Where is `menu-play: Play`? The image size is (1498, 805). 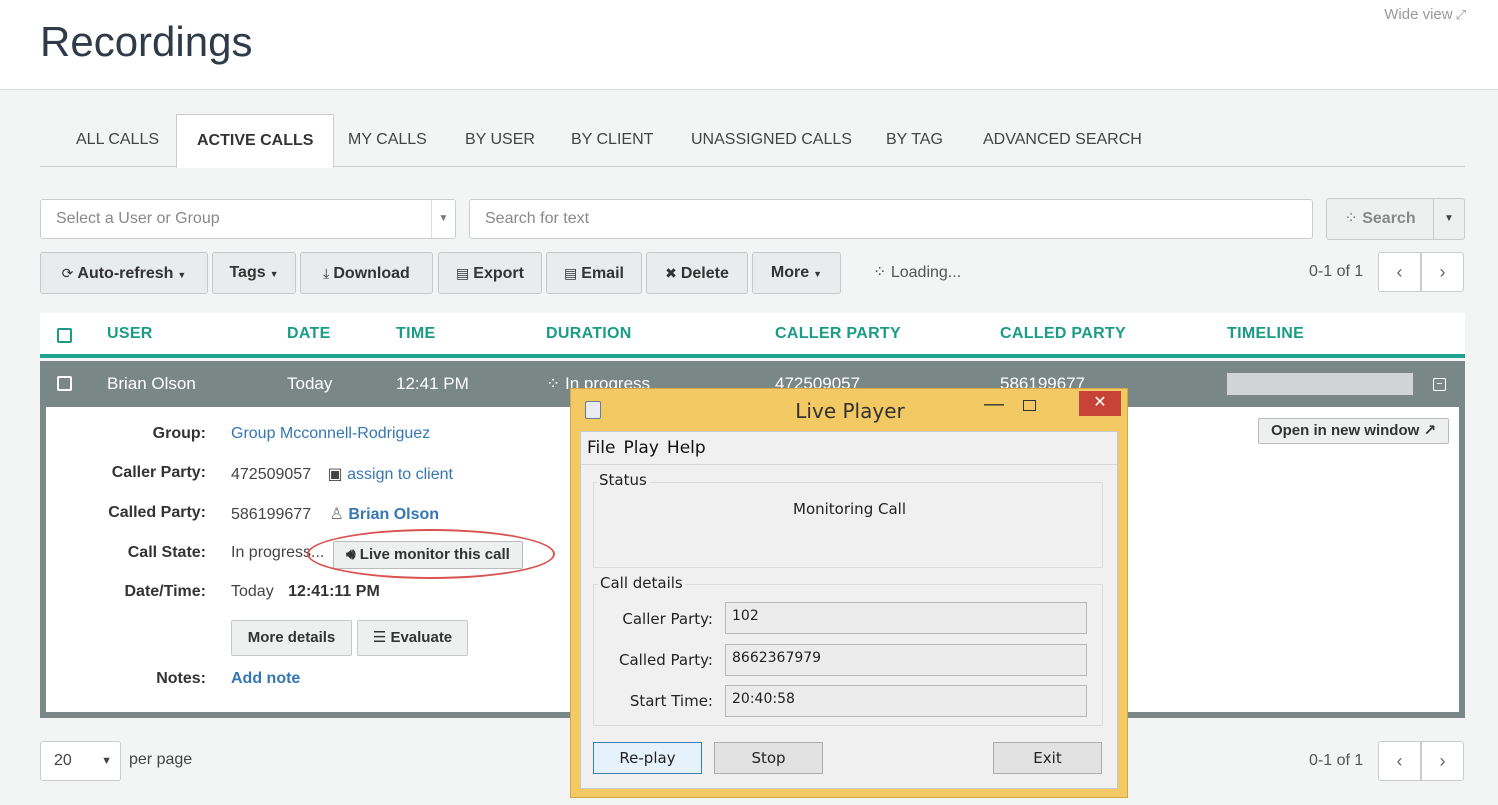 menu-play: Play is located at coordinates (640, 448).